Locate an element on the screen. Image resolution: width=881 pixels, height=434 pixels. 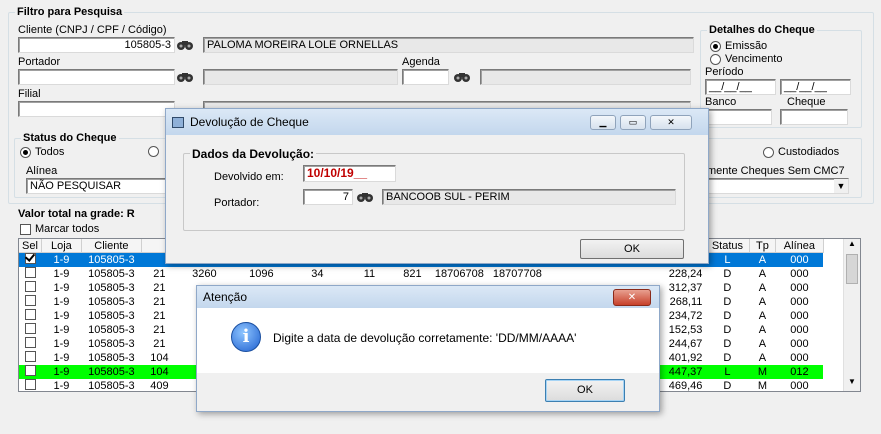
cliente-search-button is located at coordinates (185, 45).